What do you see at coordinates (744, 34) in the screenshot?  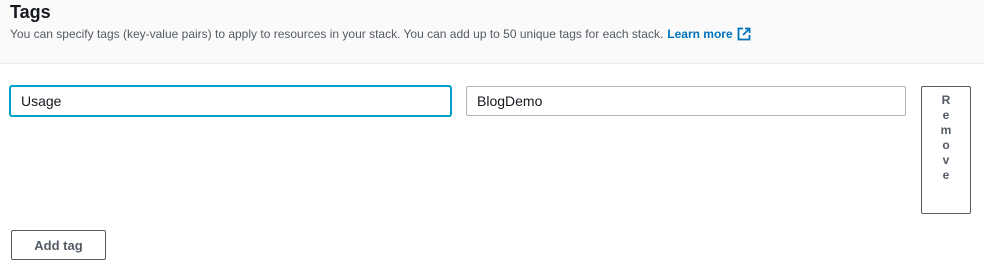 I see `external-link-icon` at bounding box center [744, 34].